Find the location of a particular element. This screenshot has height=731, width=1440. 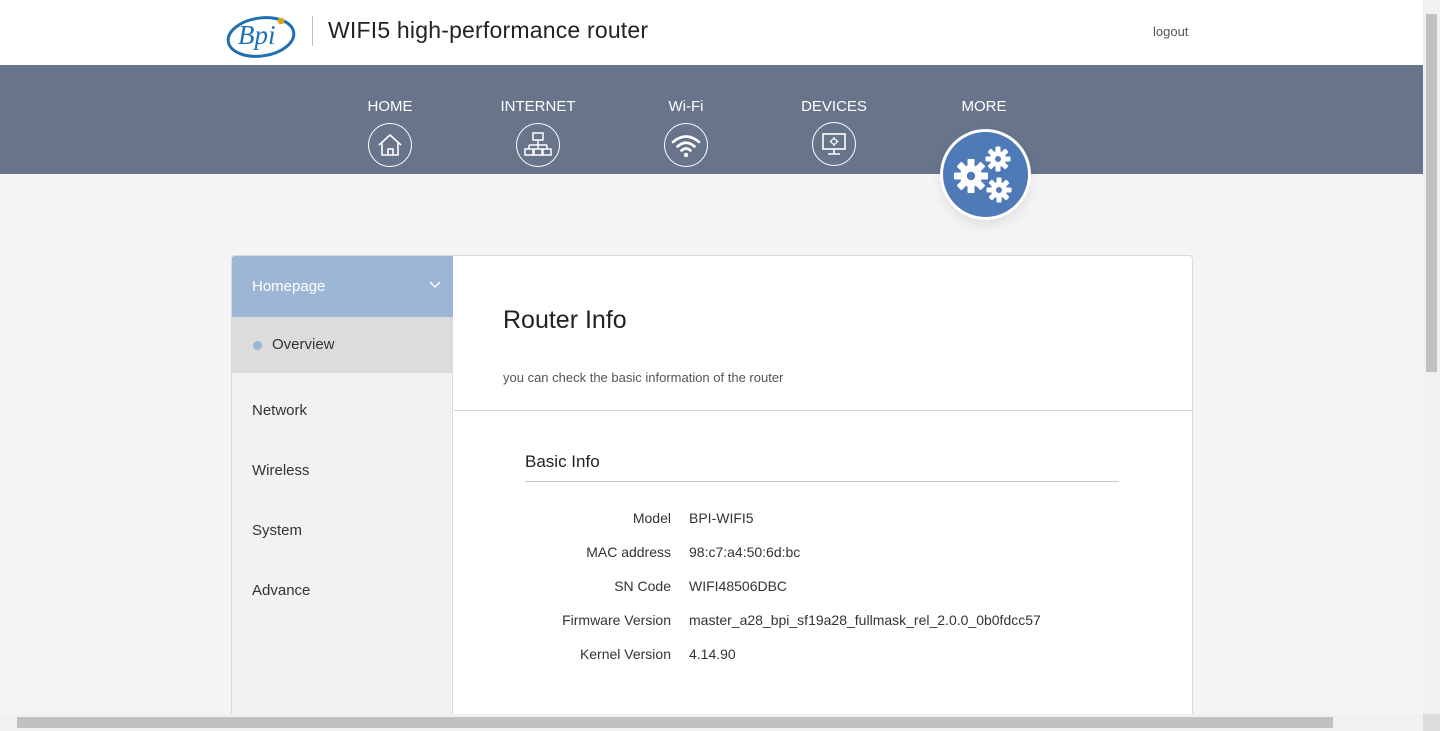

nav-devices-label: DEVICES is located at coordinates (834, 106).